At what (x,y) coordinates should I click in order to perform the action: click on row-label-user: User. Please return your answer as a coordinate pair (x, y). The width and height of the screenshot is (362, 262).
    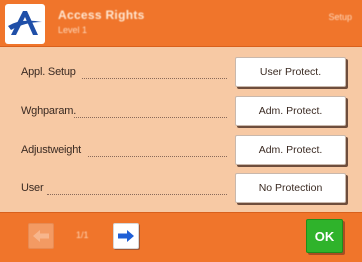
    Looking at the image, I should click on (32, 188).